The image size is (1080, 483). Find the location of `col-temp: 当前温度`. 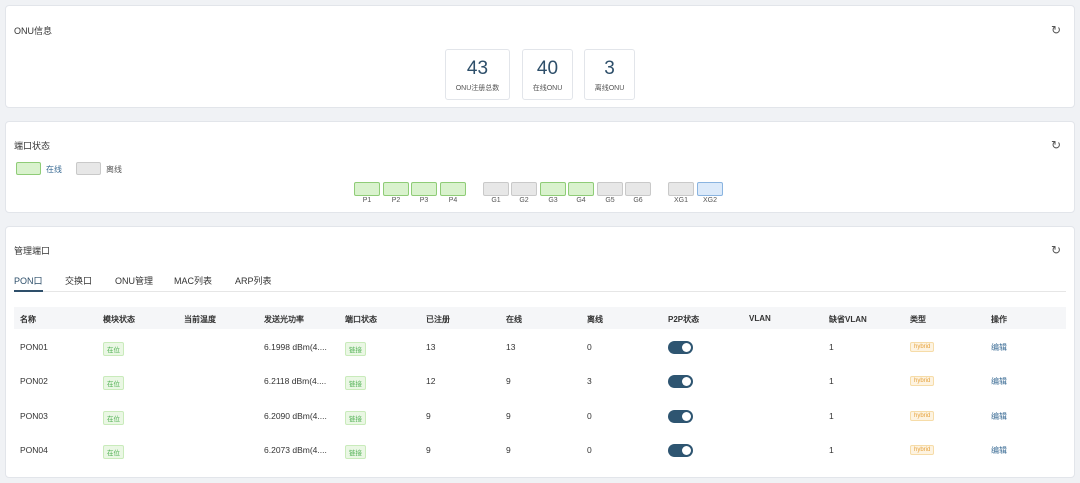

col-temp: 当前温度 is located at coordinates (200, 319).